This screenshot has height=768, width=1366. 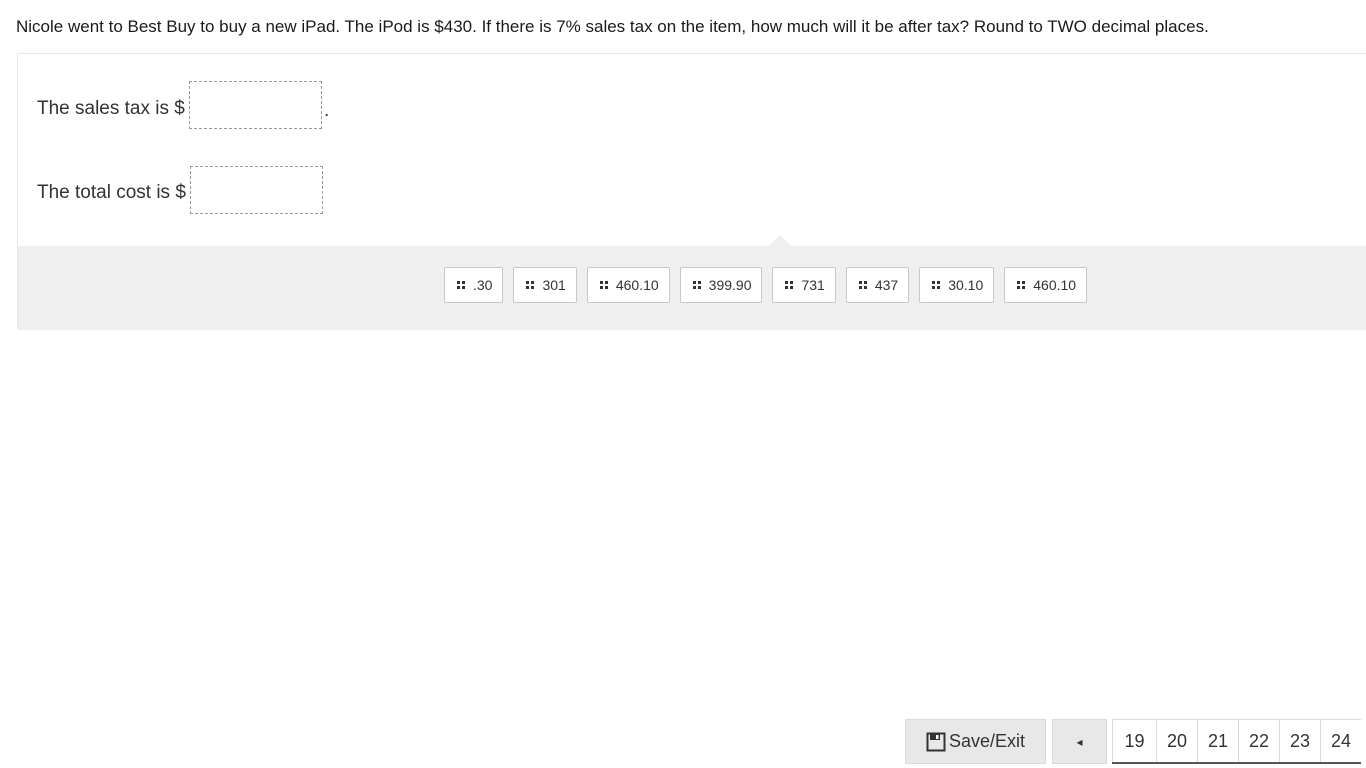 I want to click on page-navigation: 19 20 21 22 23 24, so click(x=1236, y=741).